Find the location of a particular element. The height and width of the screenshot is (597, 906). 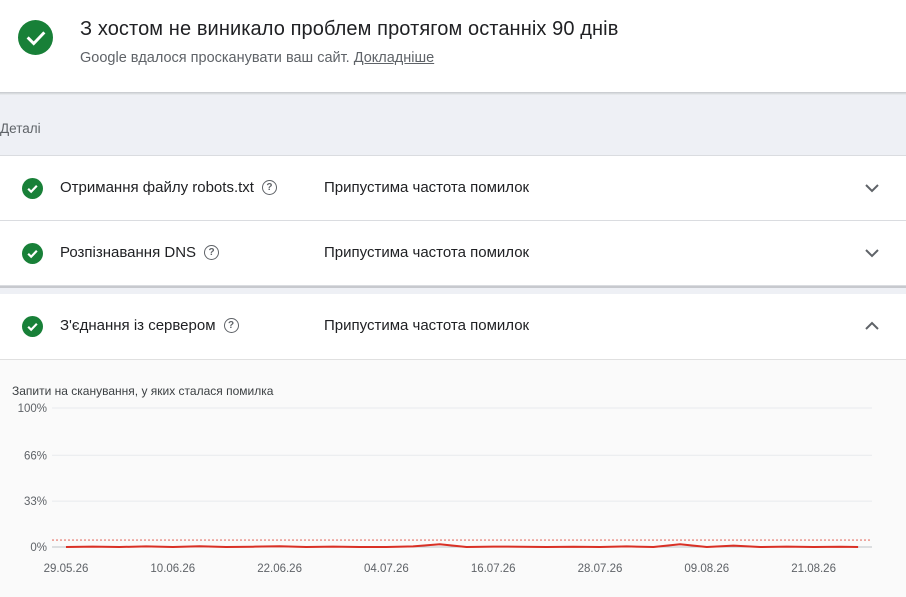

y-tick-label: 0% is located at coordinates (38, 548).